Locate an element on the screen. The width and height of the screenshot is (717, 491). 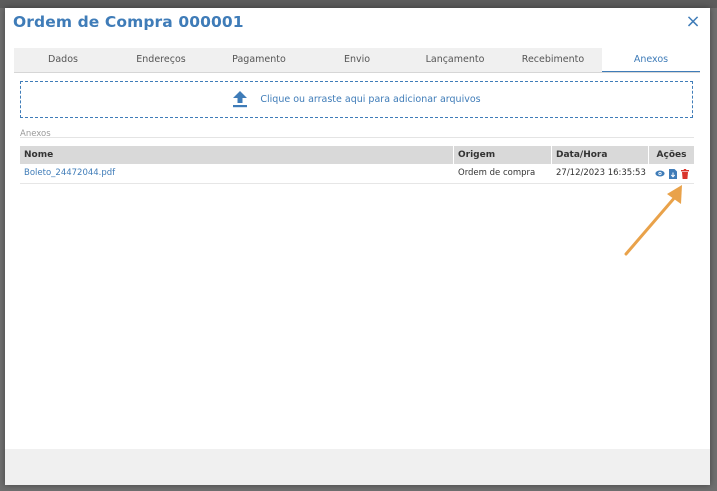
tab-lancamento: Lançamento is located at coordinates (455, 60).